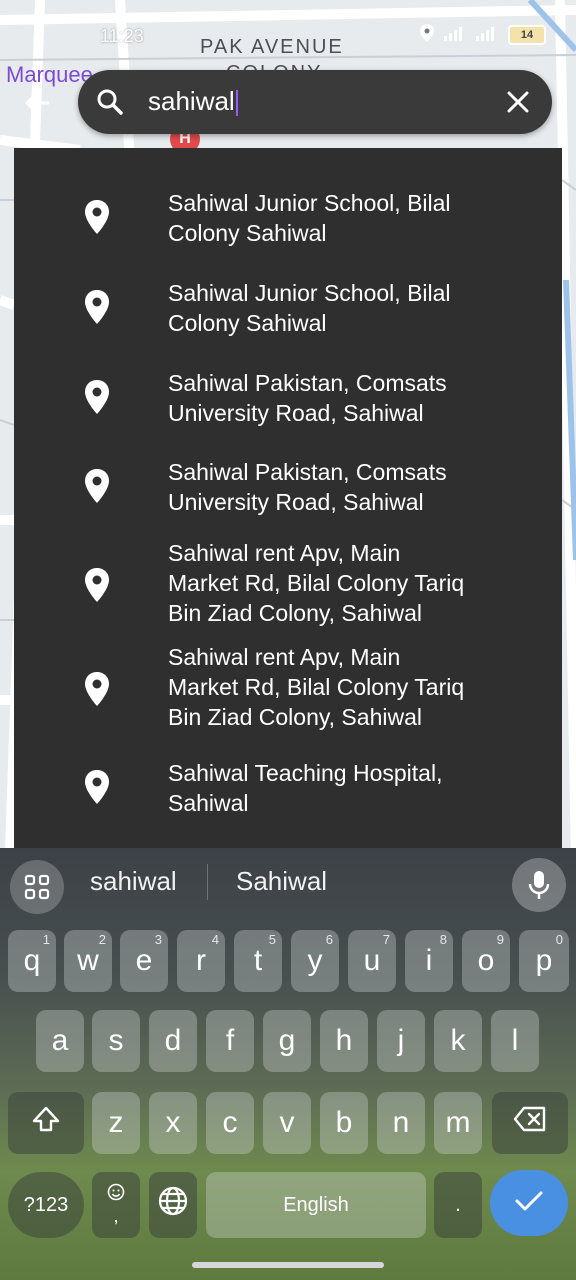 Image resolution: width=576 pixels, height=1280 pixels. Describe the element at coordinates (288, 1265) in the screenshot. I see `gesture-nav-bar` at that location.